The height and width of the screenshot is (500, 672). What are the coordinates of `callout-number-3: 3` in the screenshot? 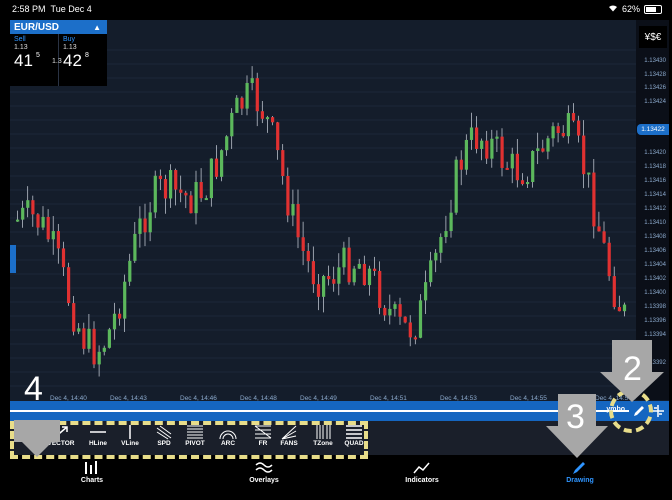 It's located at (575, 417).